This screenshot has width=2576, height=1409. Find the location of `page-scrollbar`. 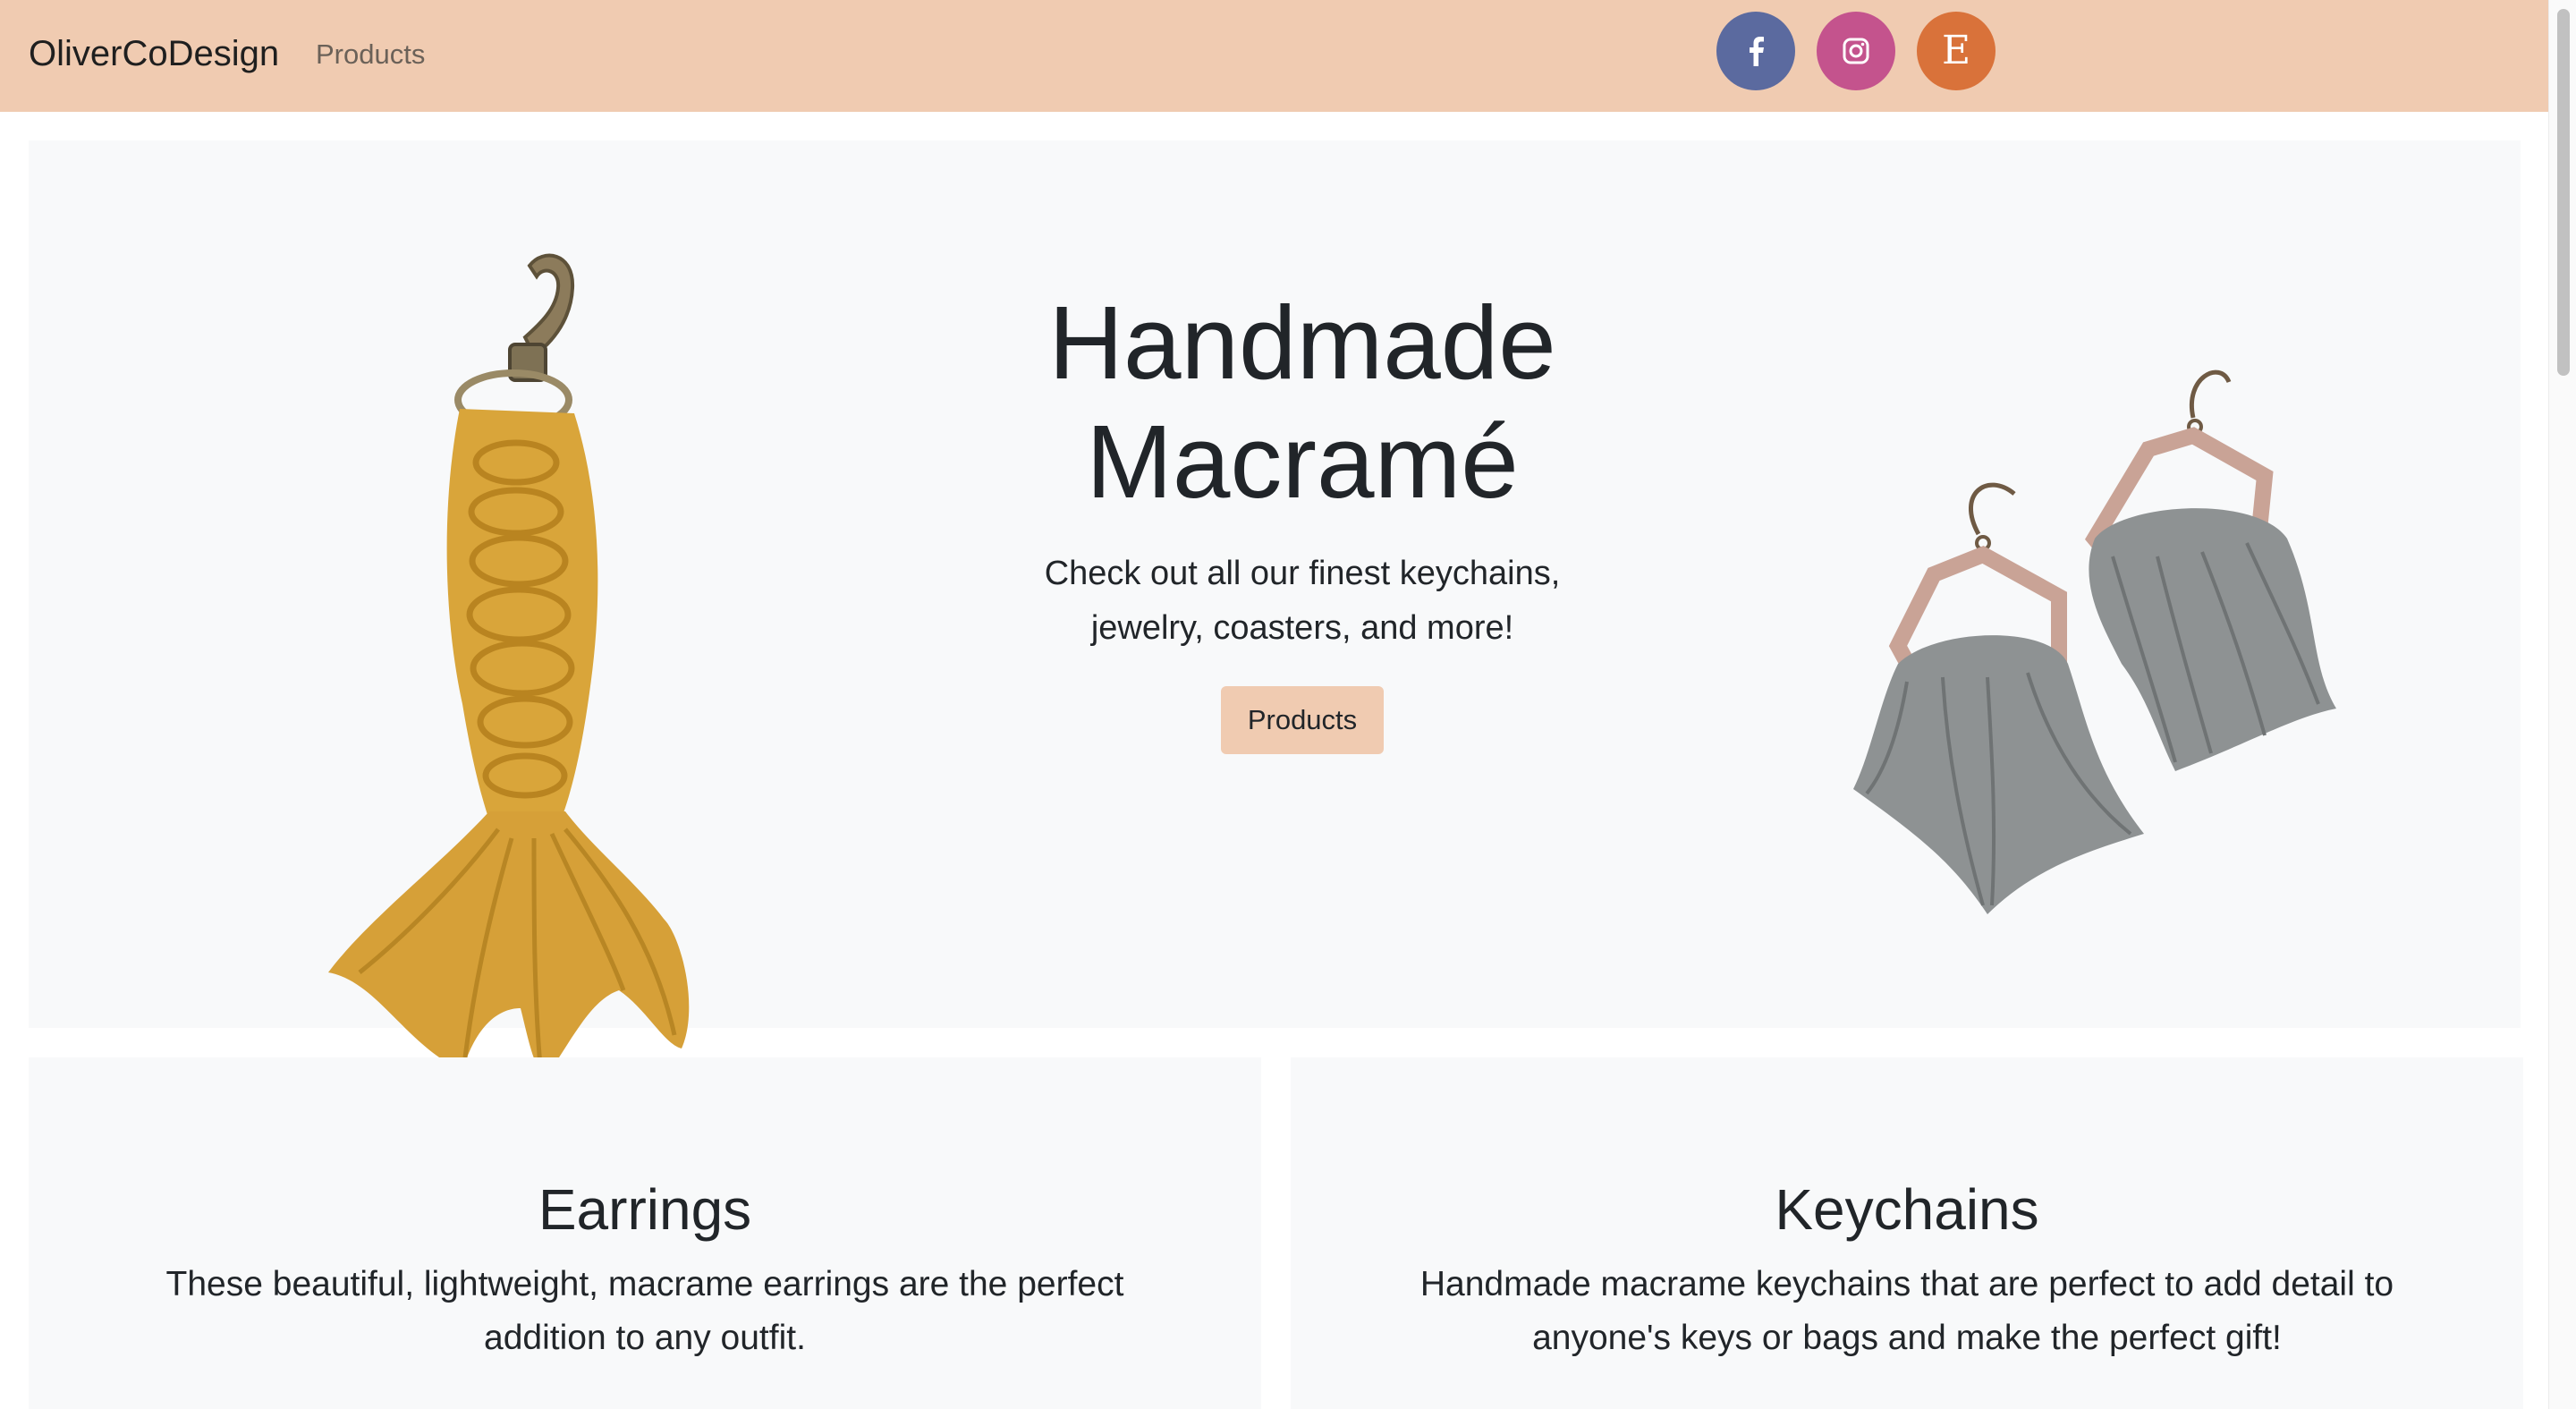

page-scrollbar is located at coordinates (2562, 705).